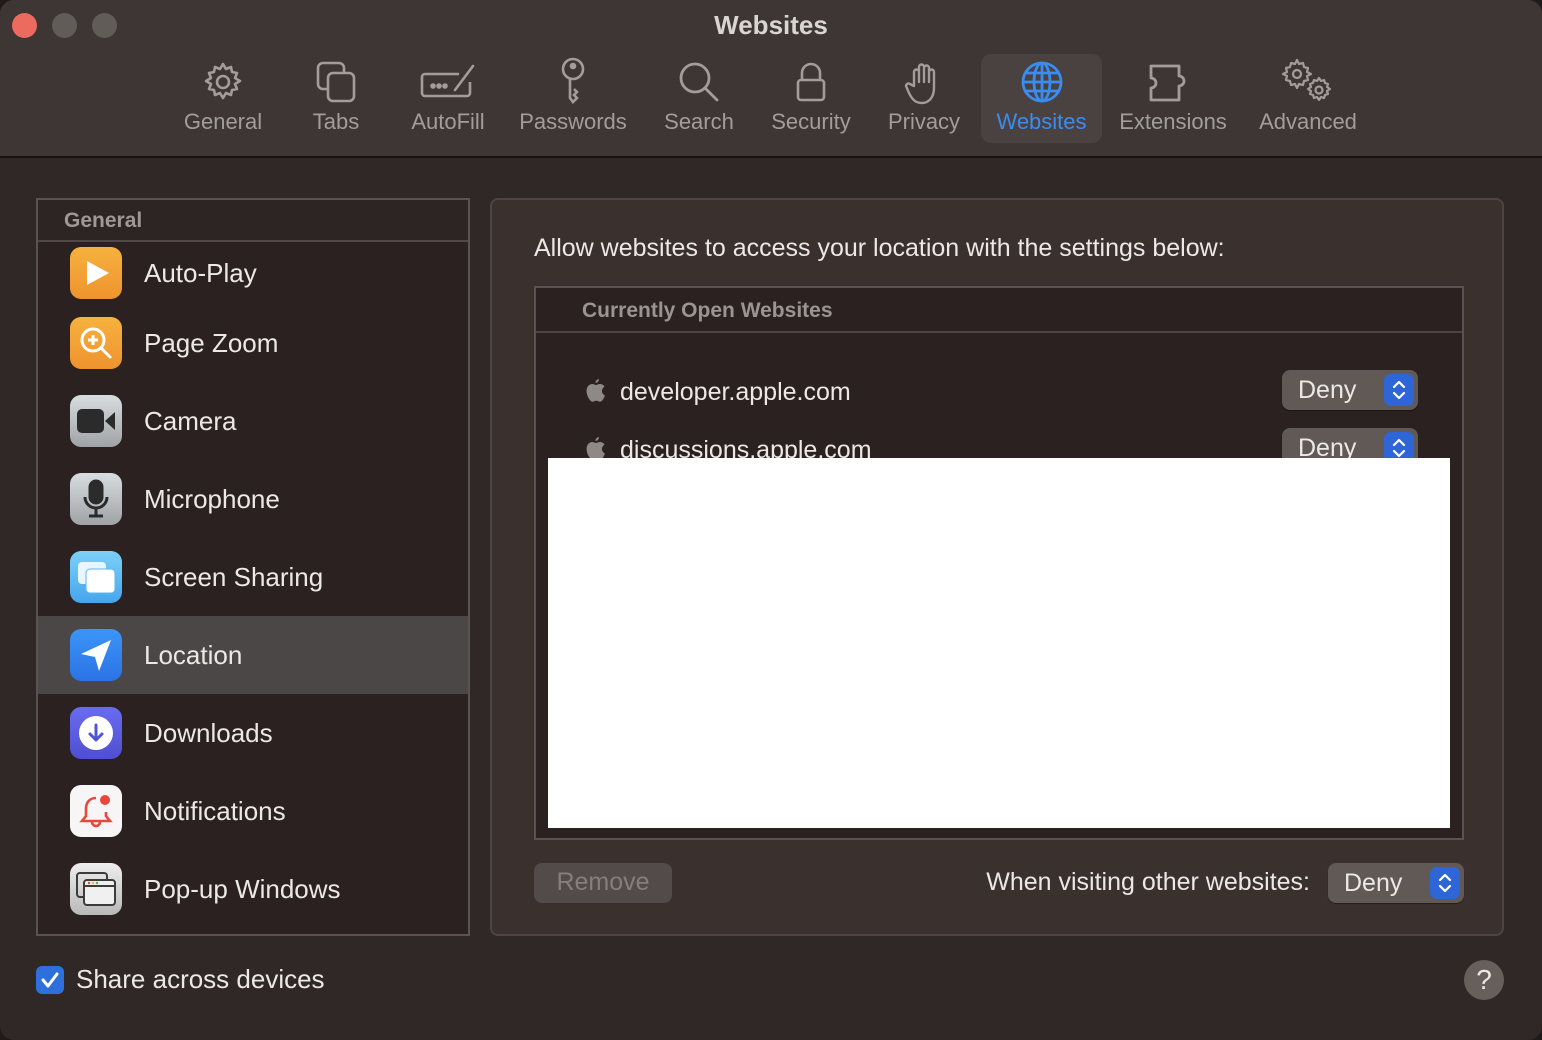 This screenshot has height=1040, width=1542. I want to click on tab-extensions: Extensions, so click(1173, 98).